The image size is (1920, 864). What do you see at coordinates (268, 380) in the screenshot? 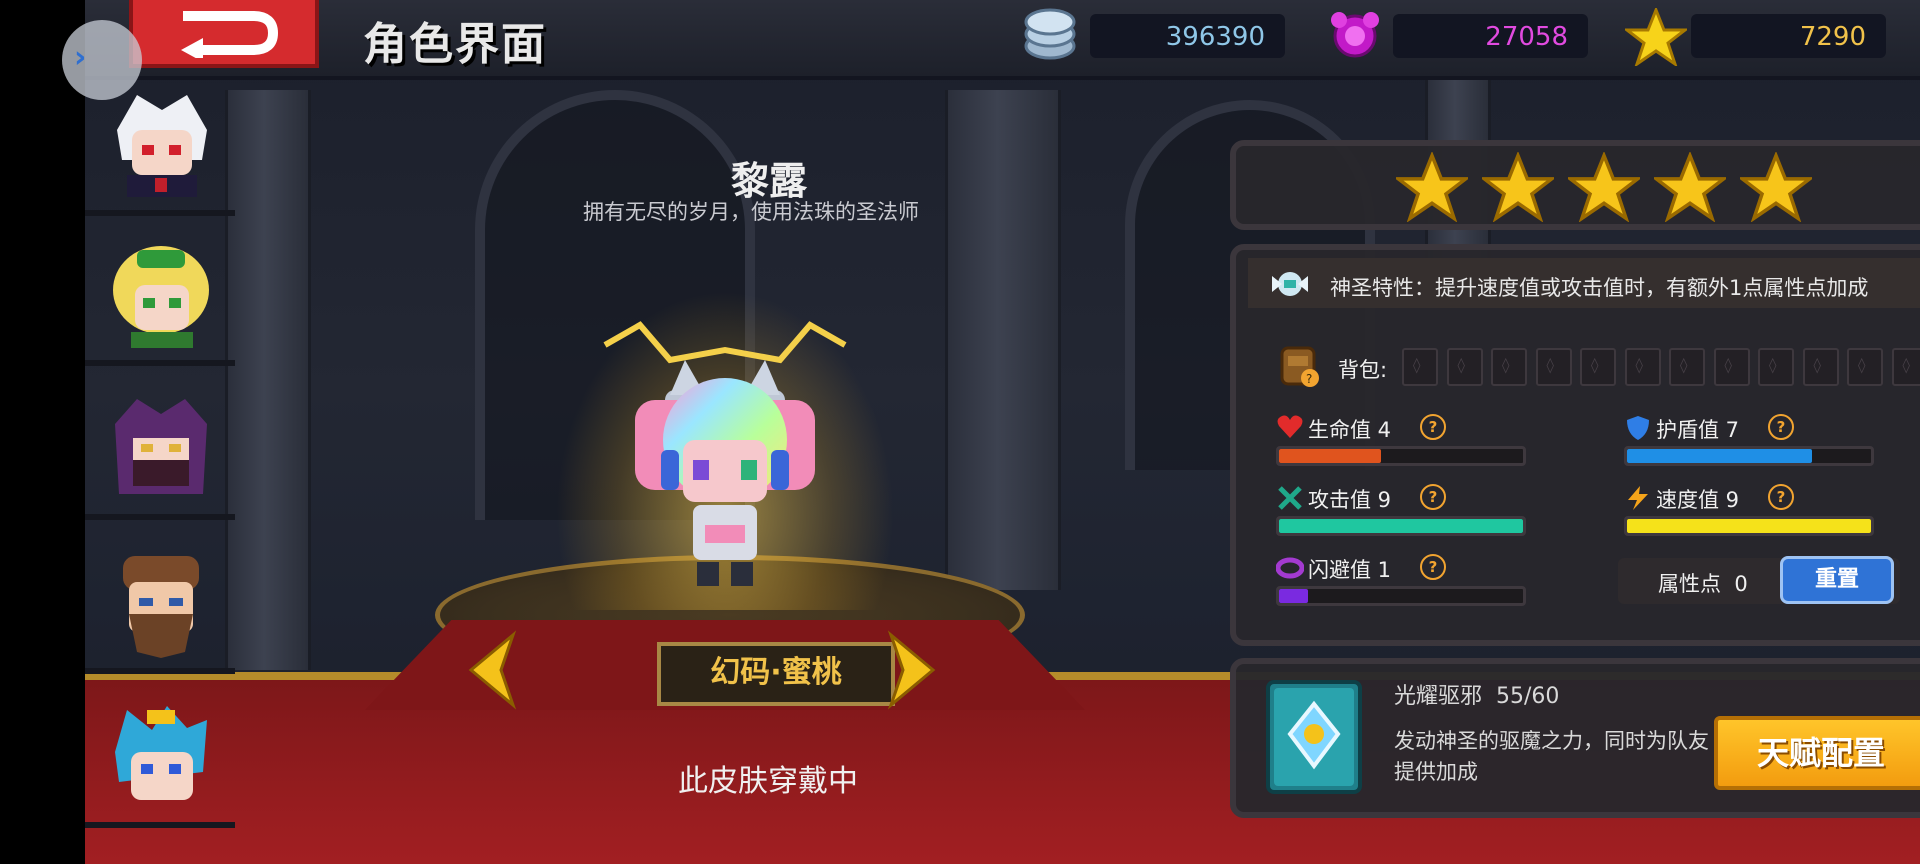
I see `background-pillar-left` at bounding box center [268, 380].